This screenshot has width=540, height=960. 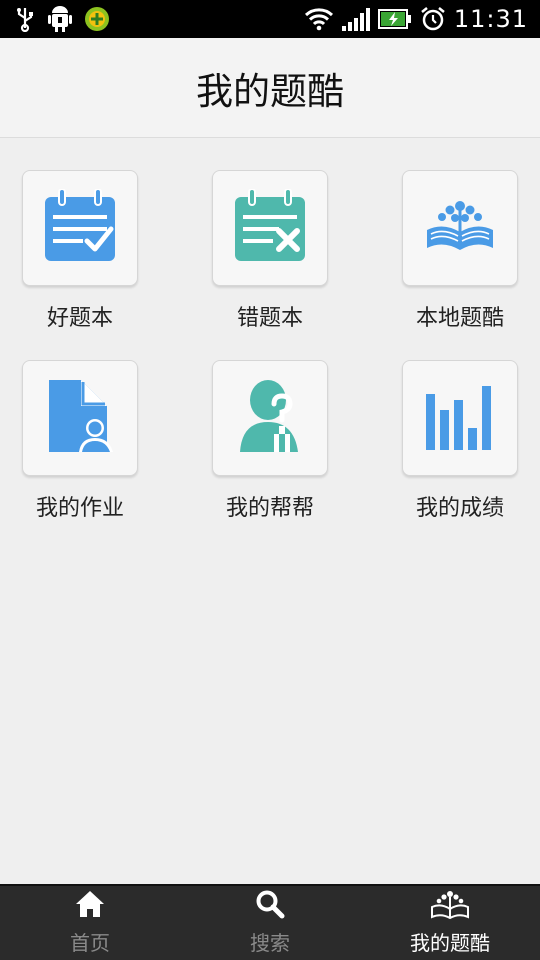 I want to click on nav-label: 首页, so click(x=90, y=943).